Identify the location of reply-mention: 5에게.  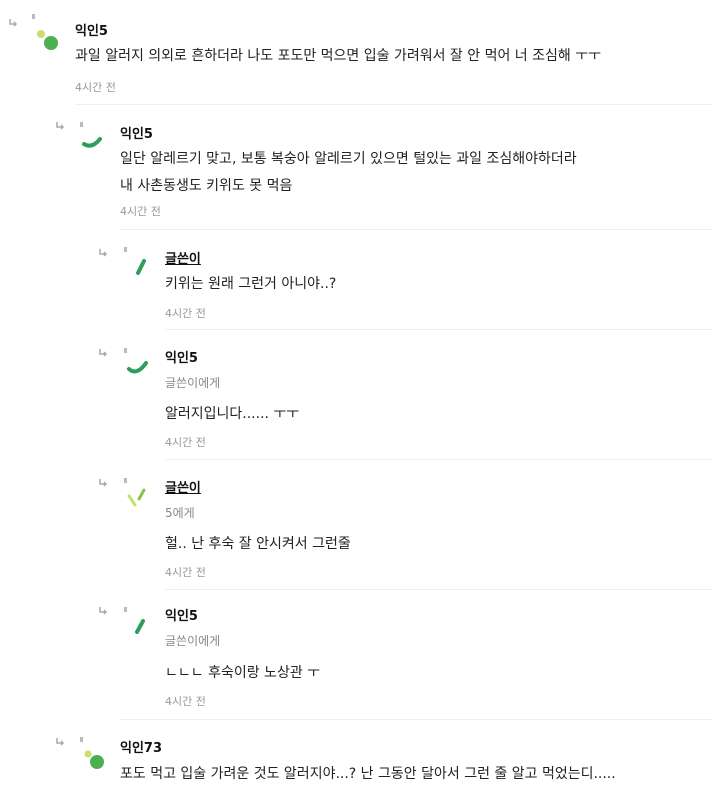
(180, 513).